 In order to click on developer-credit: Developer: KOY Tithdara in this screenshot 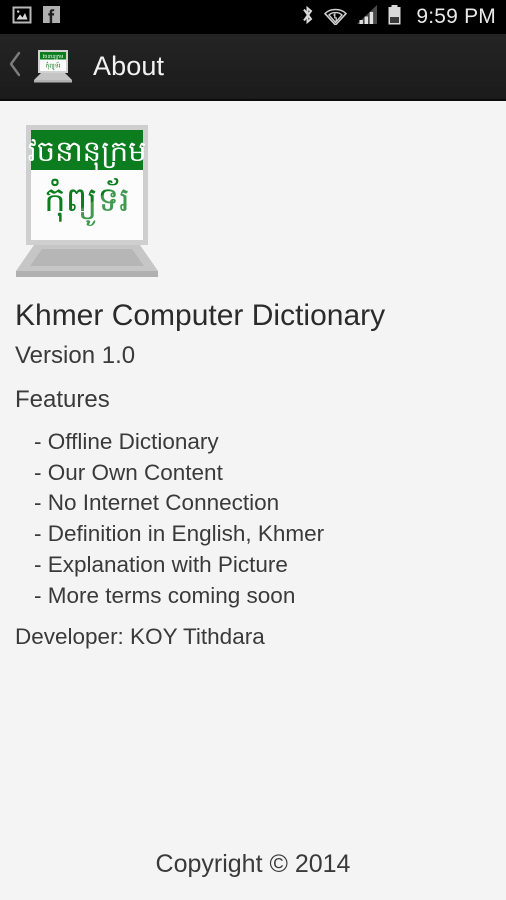, I will do `click(140, 636)`.